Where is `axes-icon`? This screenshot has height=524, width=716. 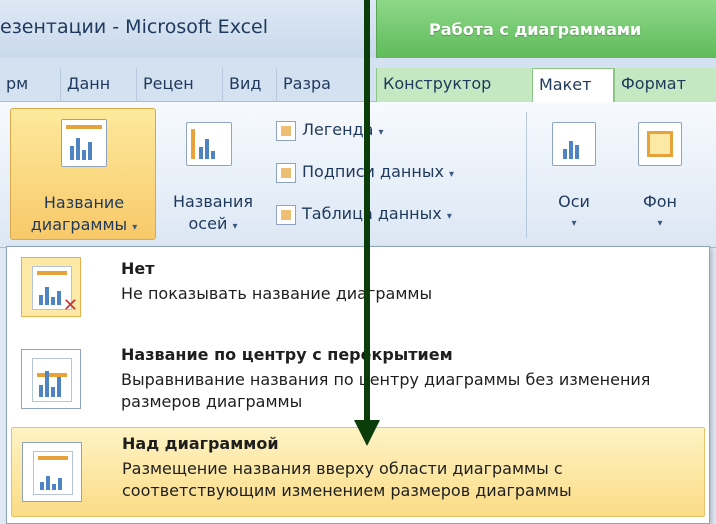
axes-icon is located at coordinates (574, 144).